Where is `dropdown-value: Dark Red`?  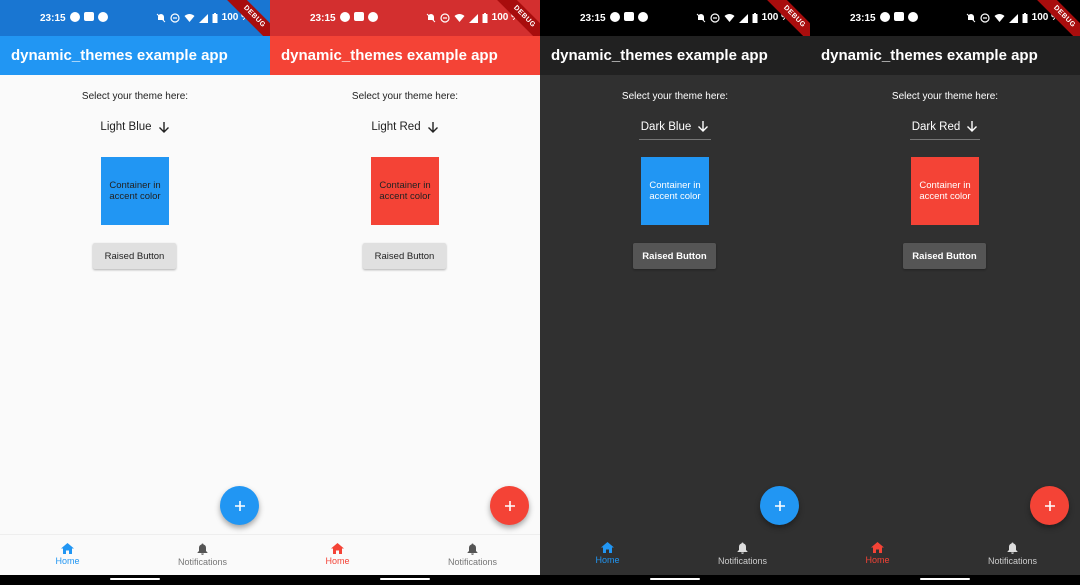 dropdown-value: Dark Red is located at coordinates (936, 126).